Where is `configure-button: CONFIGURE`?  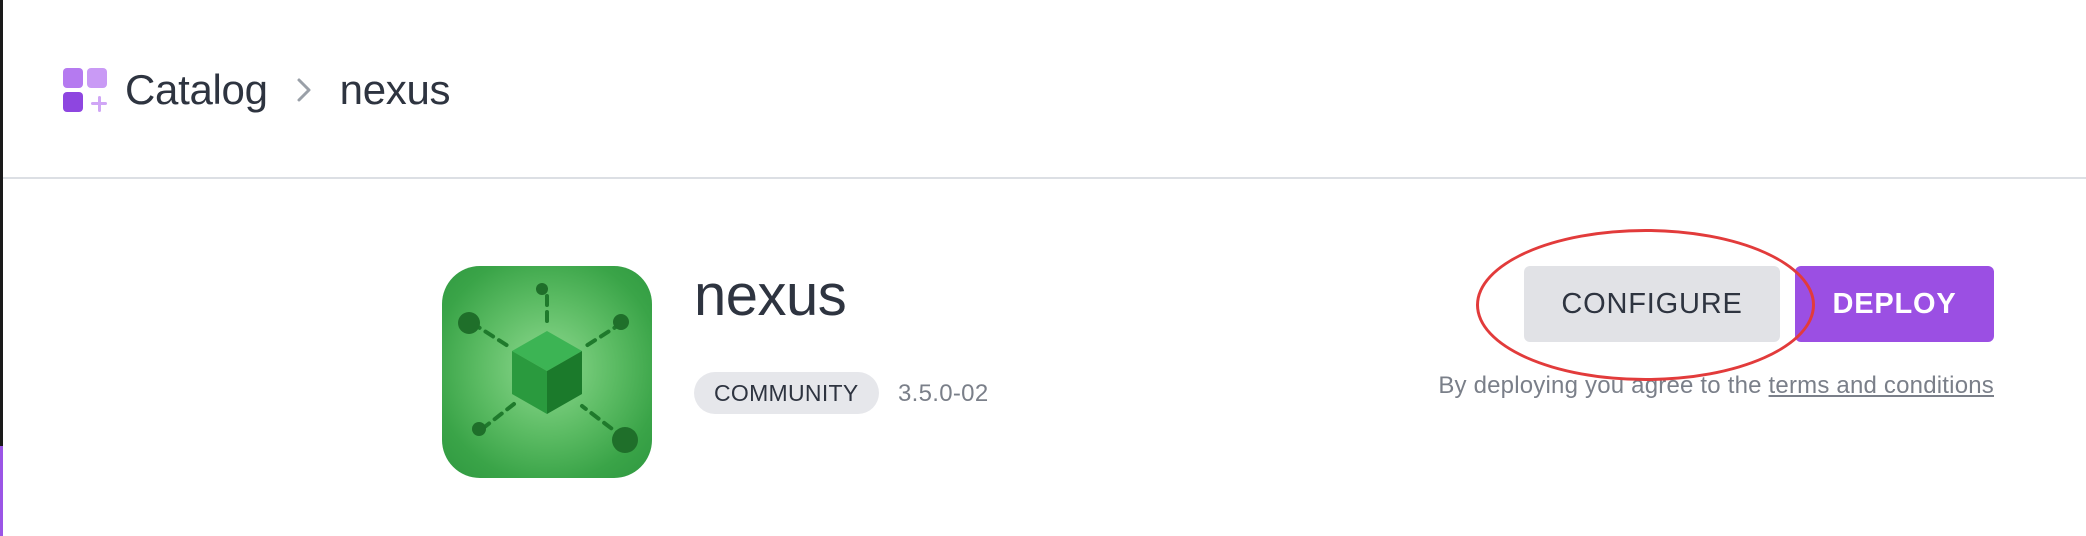 configure-button: CONFIGURE is located at coordinates (1652, 304).